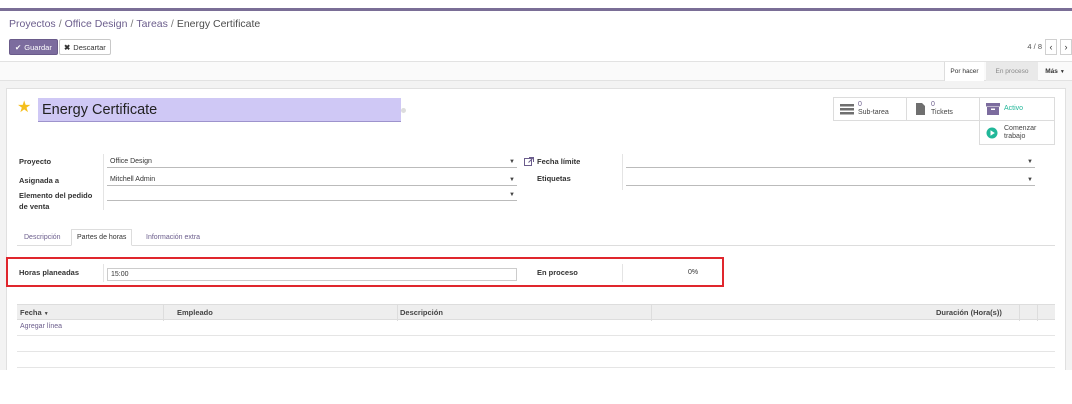 The image size is (1072, 404). Describe the element at coordinates (830, 180) in the screenshot. I see `tags-field: ▼` at that location.